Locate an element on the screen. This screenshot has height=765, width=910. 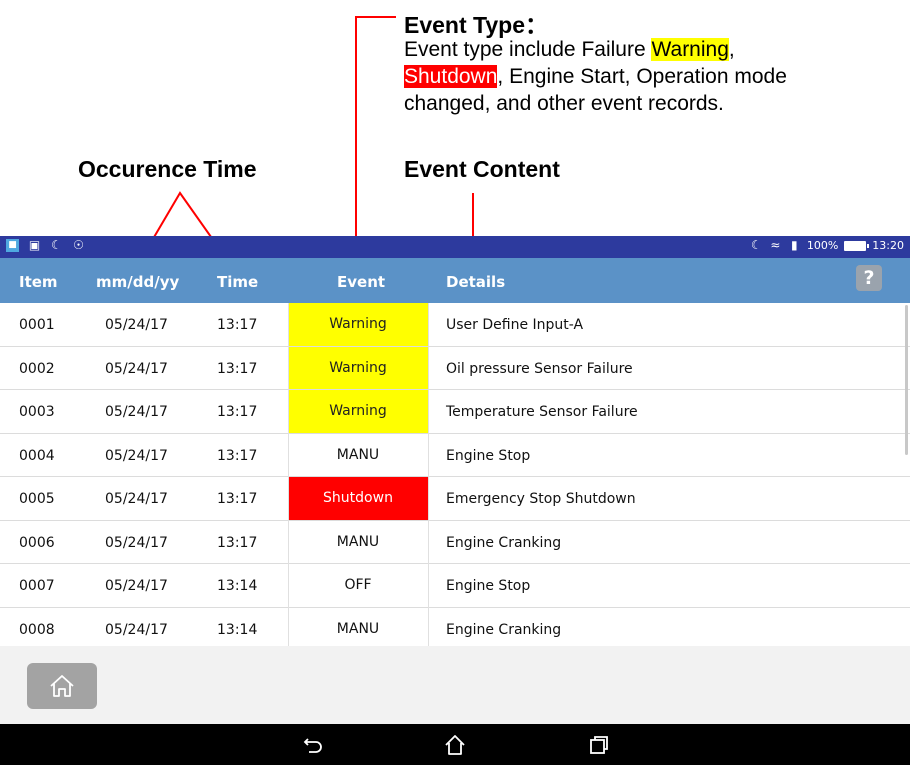
row-item: 0007 is located at coordinates (37, 586).